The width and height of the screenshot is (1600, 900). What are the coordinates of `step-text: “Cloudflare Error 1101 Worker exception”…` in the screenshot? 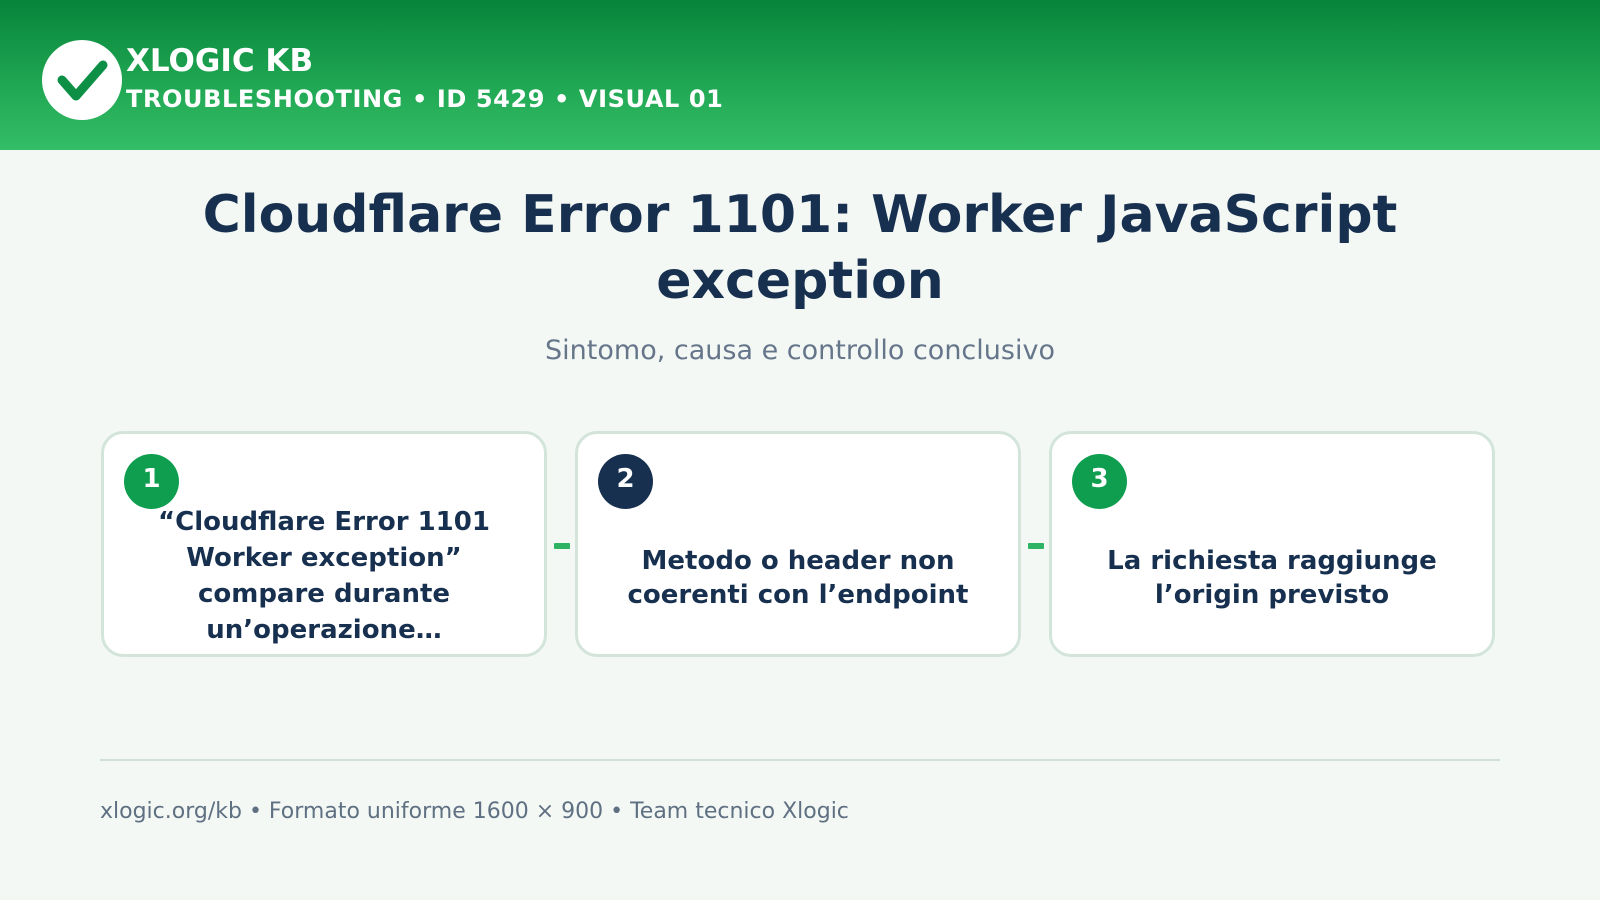 It's located at (324, 576).